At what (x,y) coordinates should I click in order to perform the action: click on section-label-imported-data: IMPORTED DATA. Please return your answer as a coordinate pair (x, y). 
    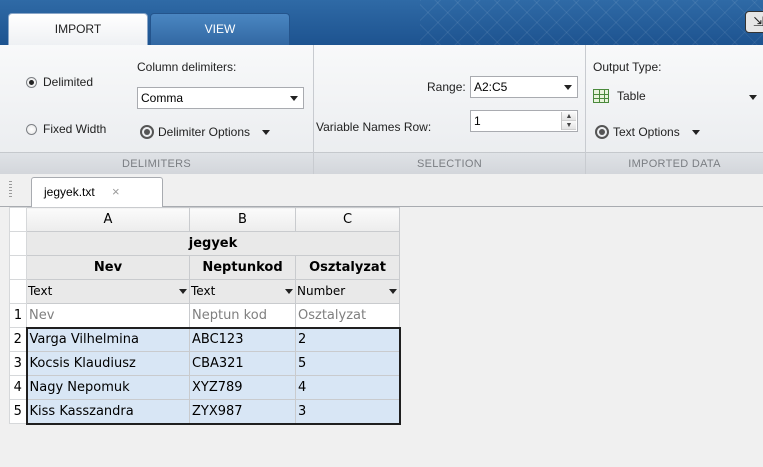
    Looking at the image, I should click on (674, 163).